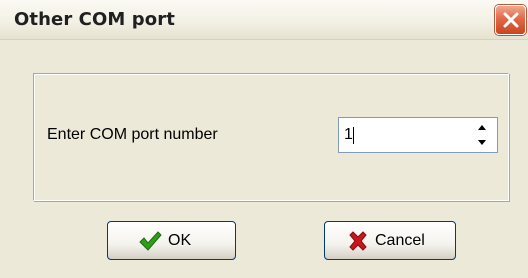 This screenshot has width=528, height=278. I want to click on spin-down-button, so click(482, 142).